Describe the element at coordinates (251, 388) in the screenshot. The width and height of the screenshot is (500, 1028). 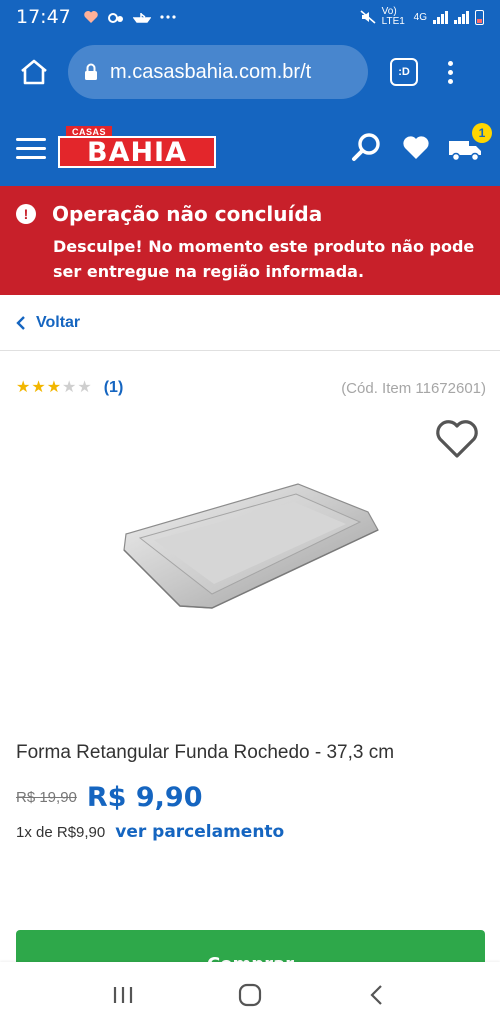
I see `rating-row: ★ ★ ★ ★ ★ (1) (Cód. Item 11672601)` at that location.